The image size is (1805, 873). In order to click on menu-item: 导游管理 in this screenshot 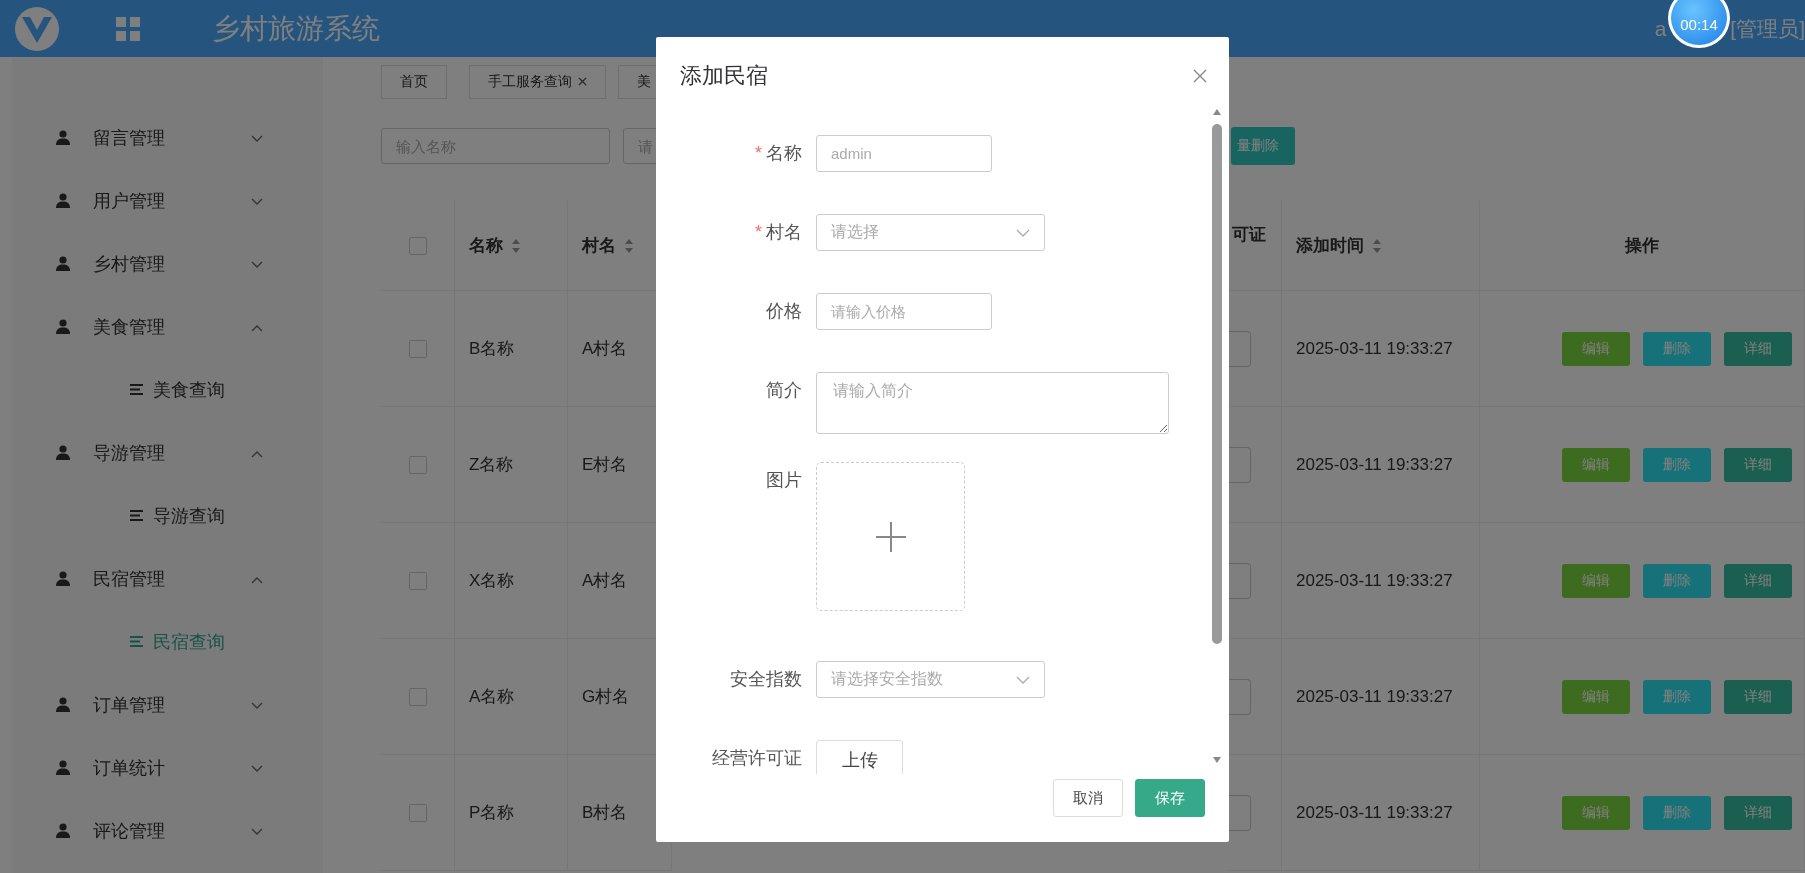, I will do `click(167, 452)`.